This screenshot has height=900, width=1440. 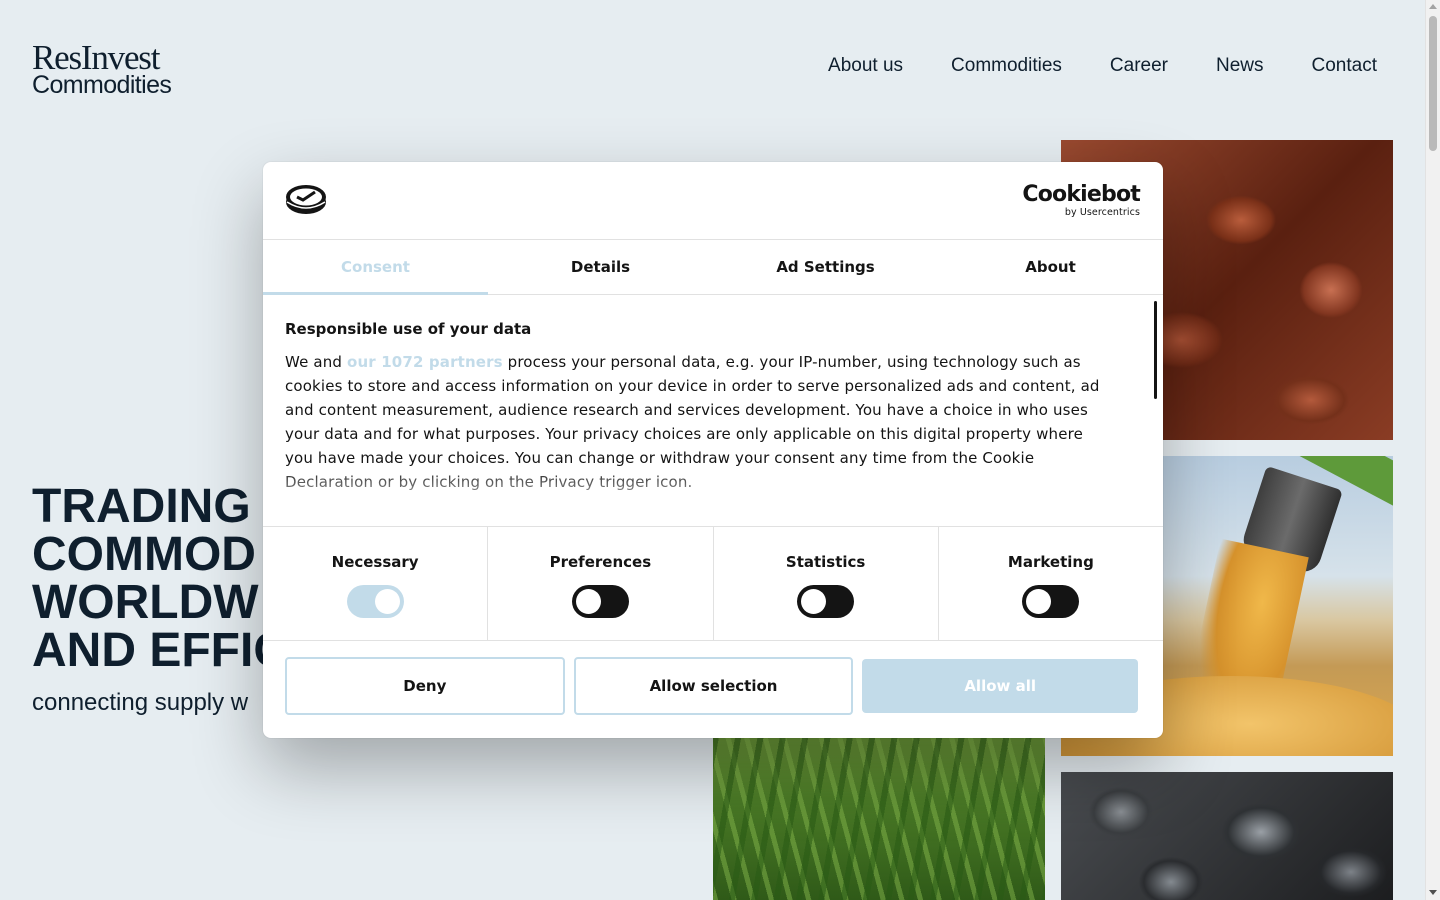 I want to click on coal-photo, so click(x=1227, y=836).